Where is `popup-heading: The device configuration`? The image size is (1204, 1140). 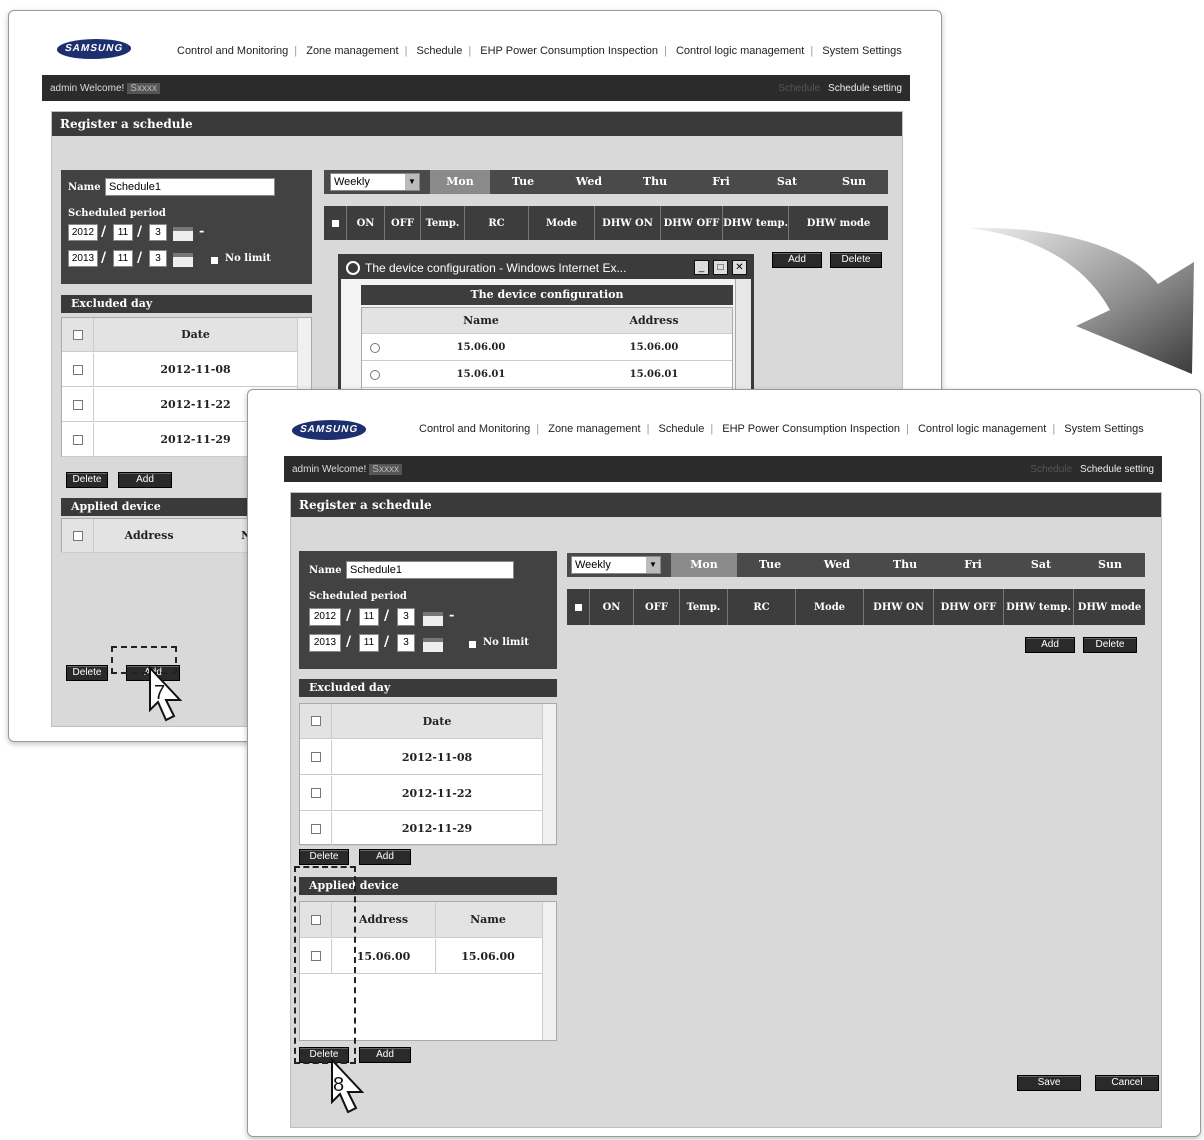
popup-heading: The device configuration is located at coordinates (547, 295).